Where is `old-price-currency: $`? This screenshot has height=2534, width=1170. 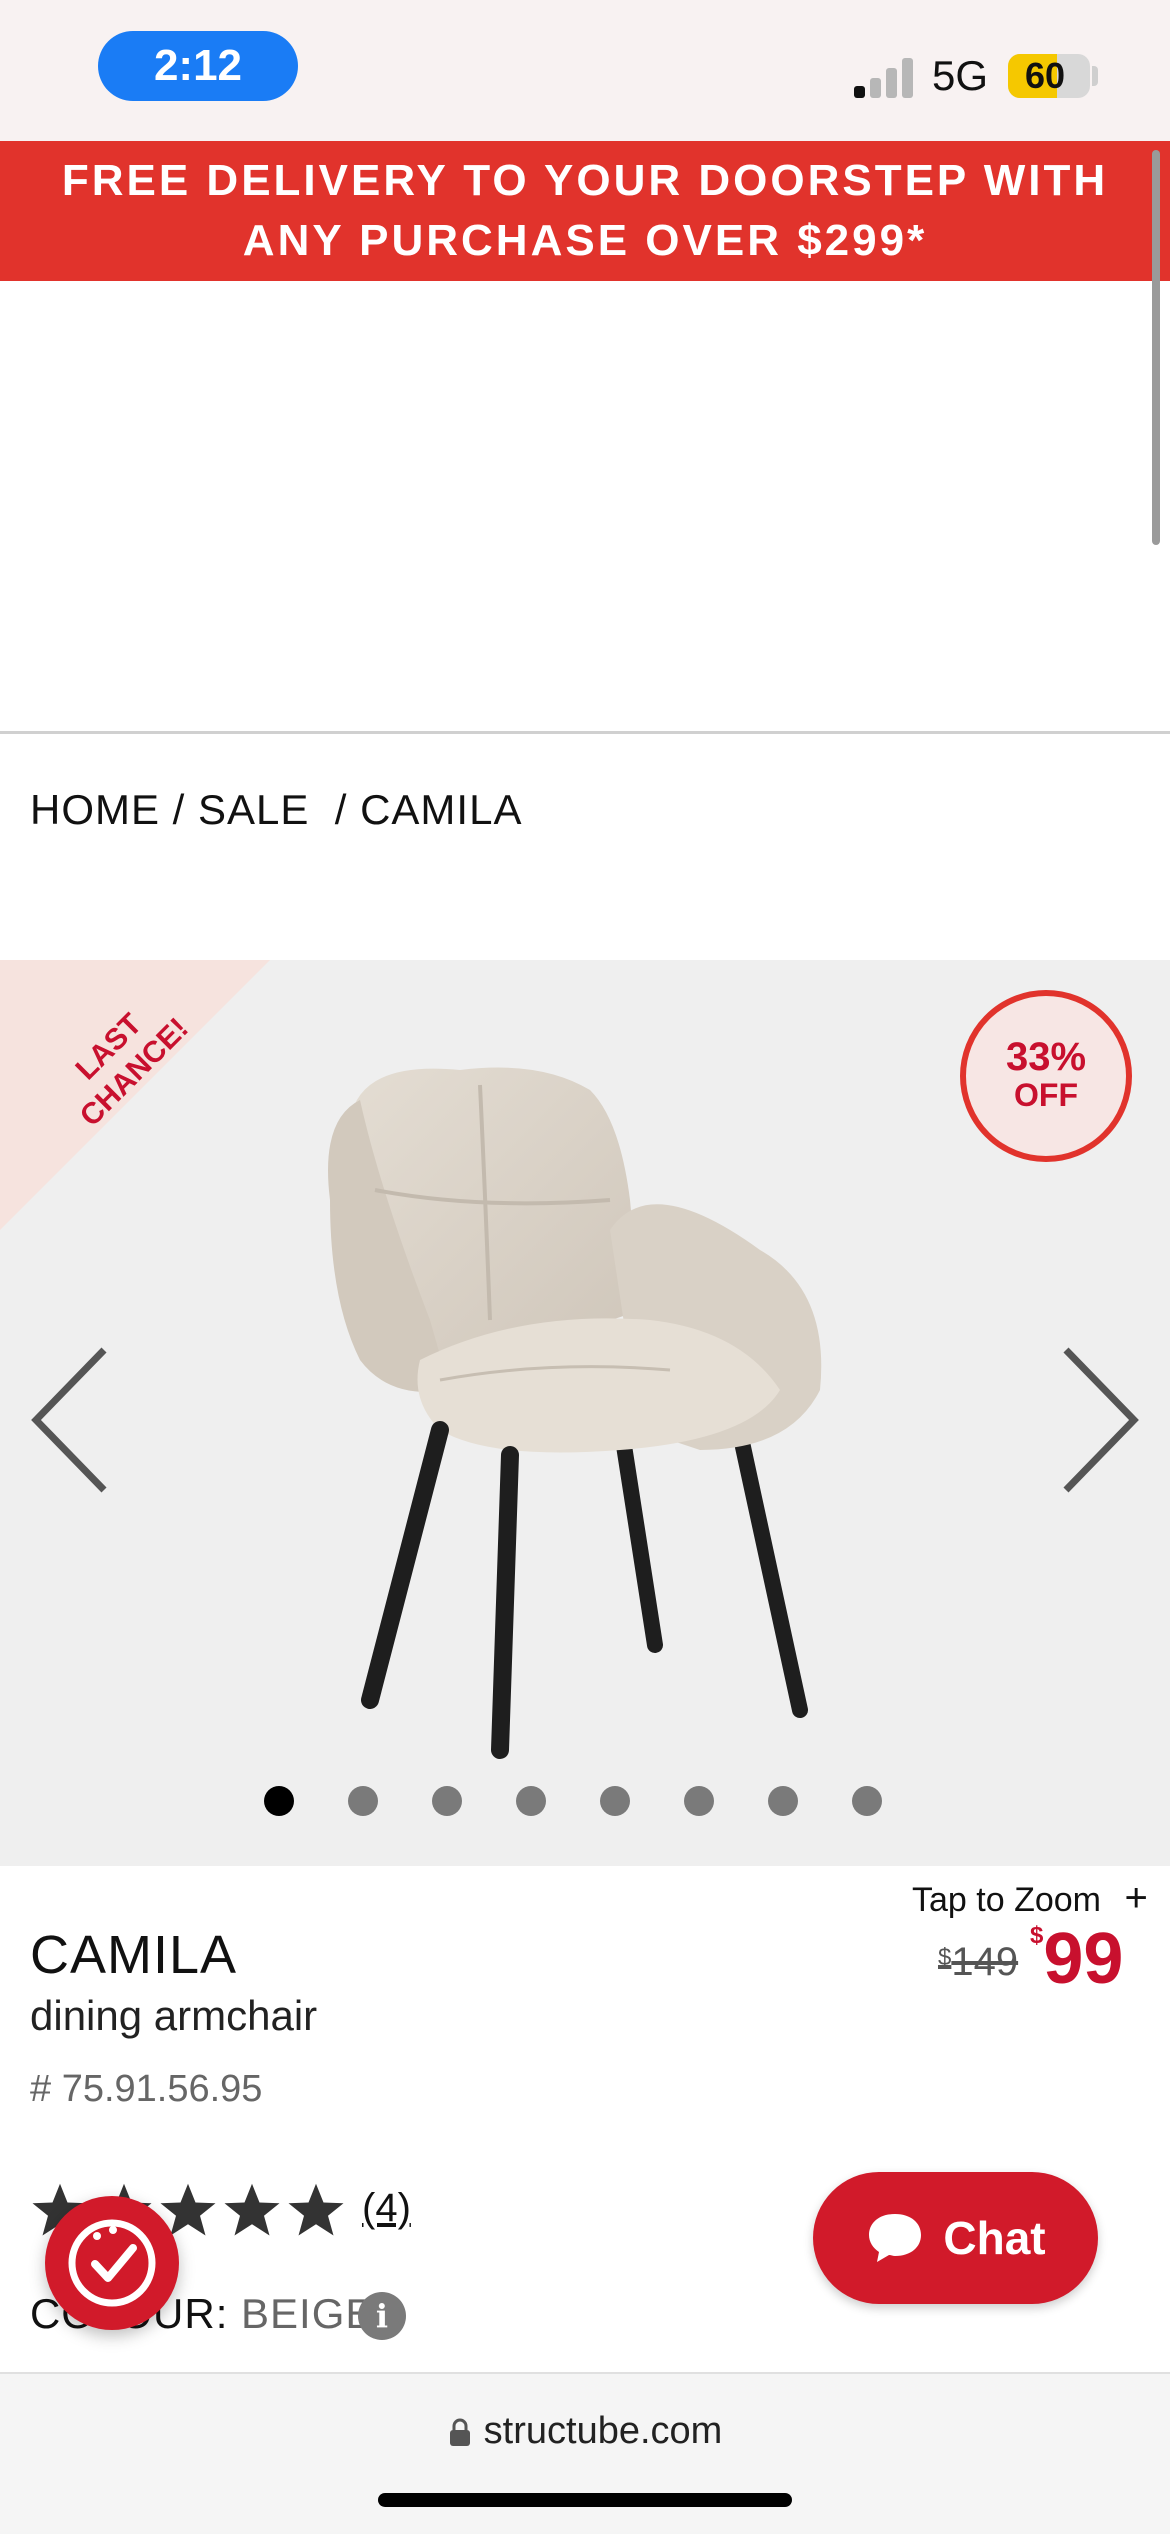 old-price-currency: $ is located at coordinates (945, 1957).